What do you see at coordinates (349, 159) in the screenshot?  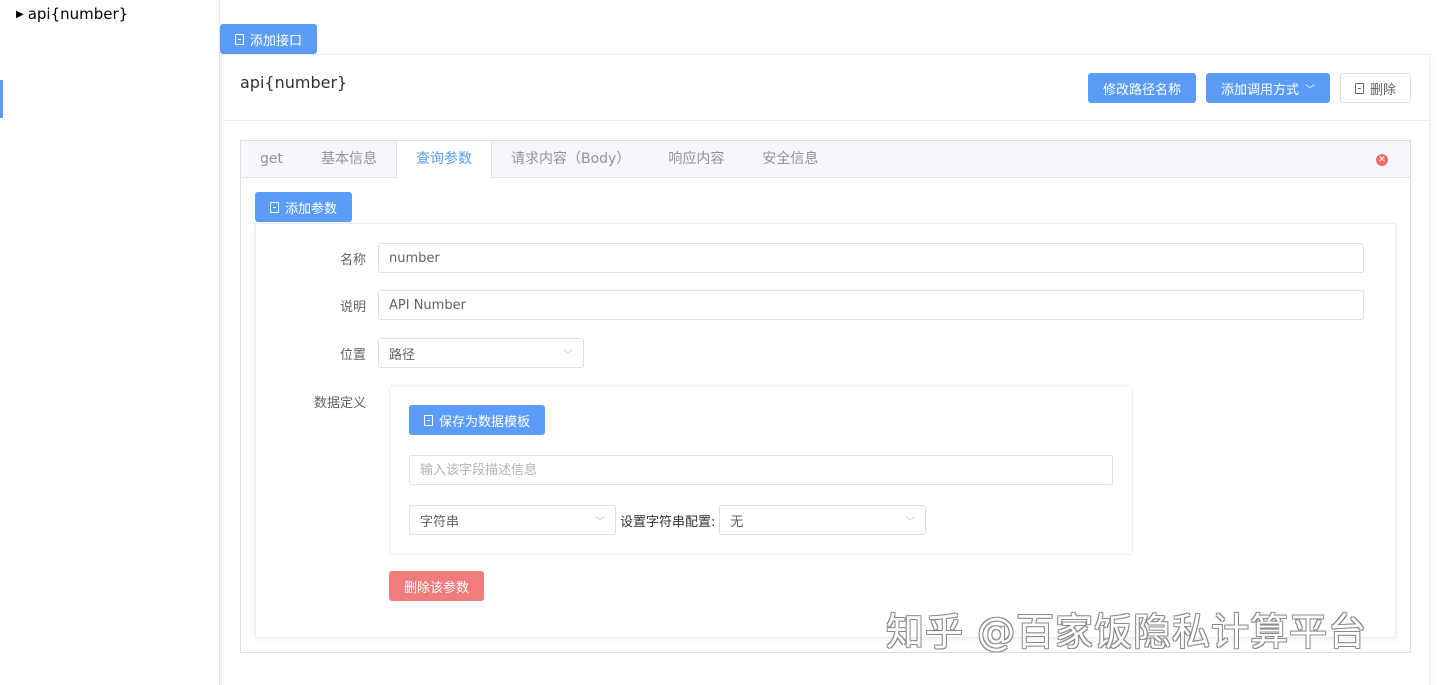 I see `tab-basic-info: 基本信息` at bounding box center [349, 159].